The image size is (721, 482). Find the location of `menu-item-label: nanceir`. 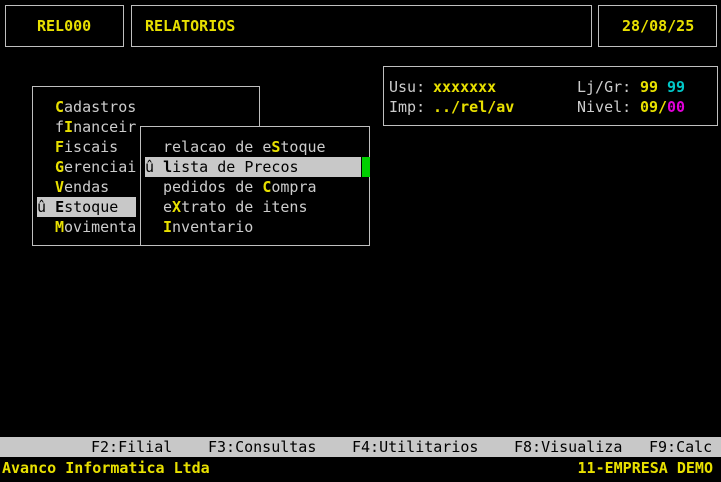

menu-item-label: nanceir is located at coordinates (105, 127).